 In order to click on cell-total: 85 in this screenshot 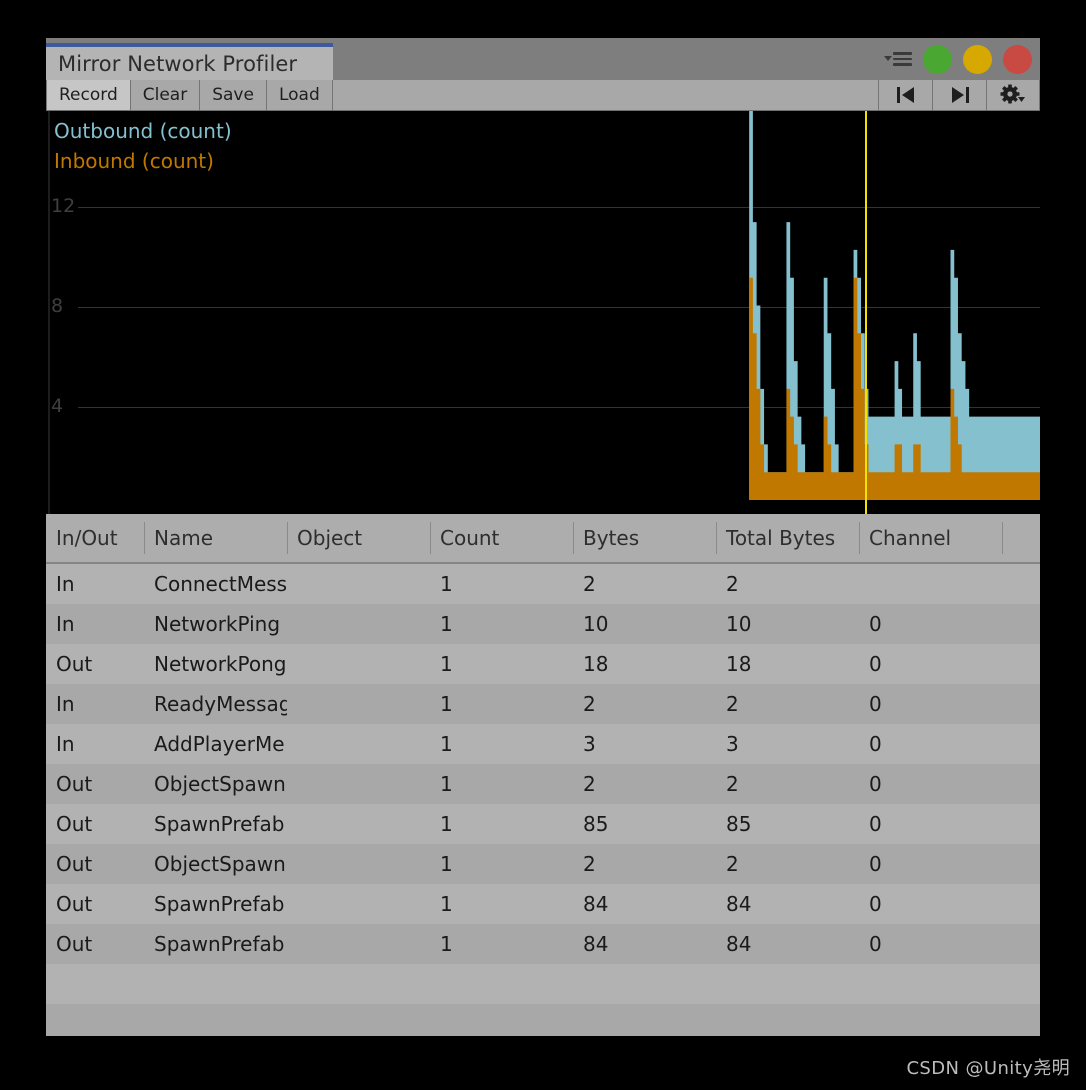, I will do `click(739, 824)`.